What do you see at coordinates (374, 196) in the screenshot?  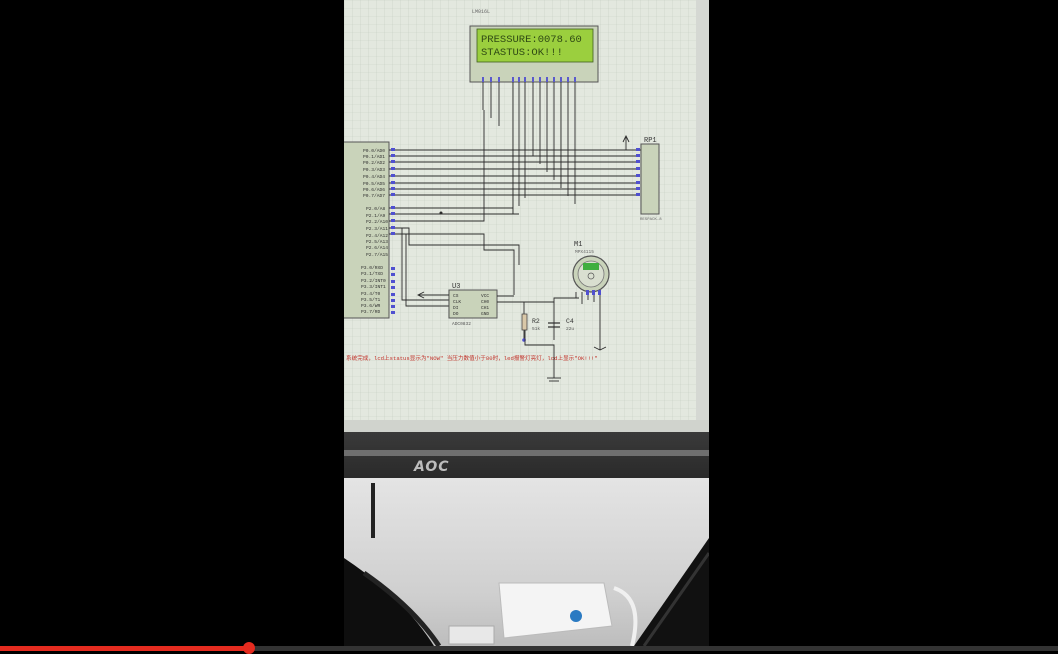 I see `p0-pin: P0.7/AD7` at bounding box center [374, 196].